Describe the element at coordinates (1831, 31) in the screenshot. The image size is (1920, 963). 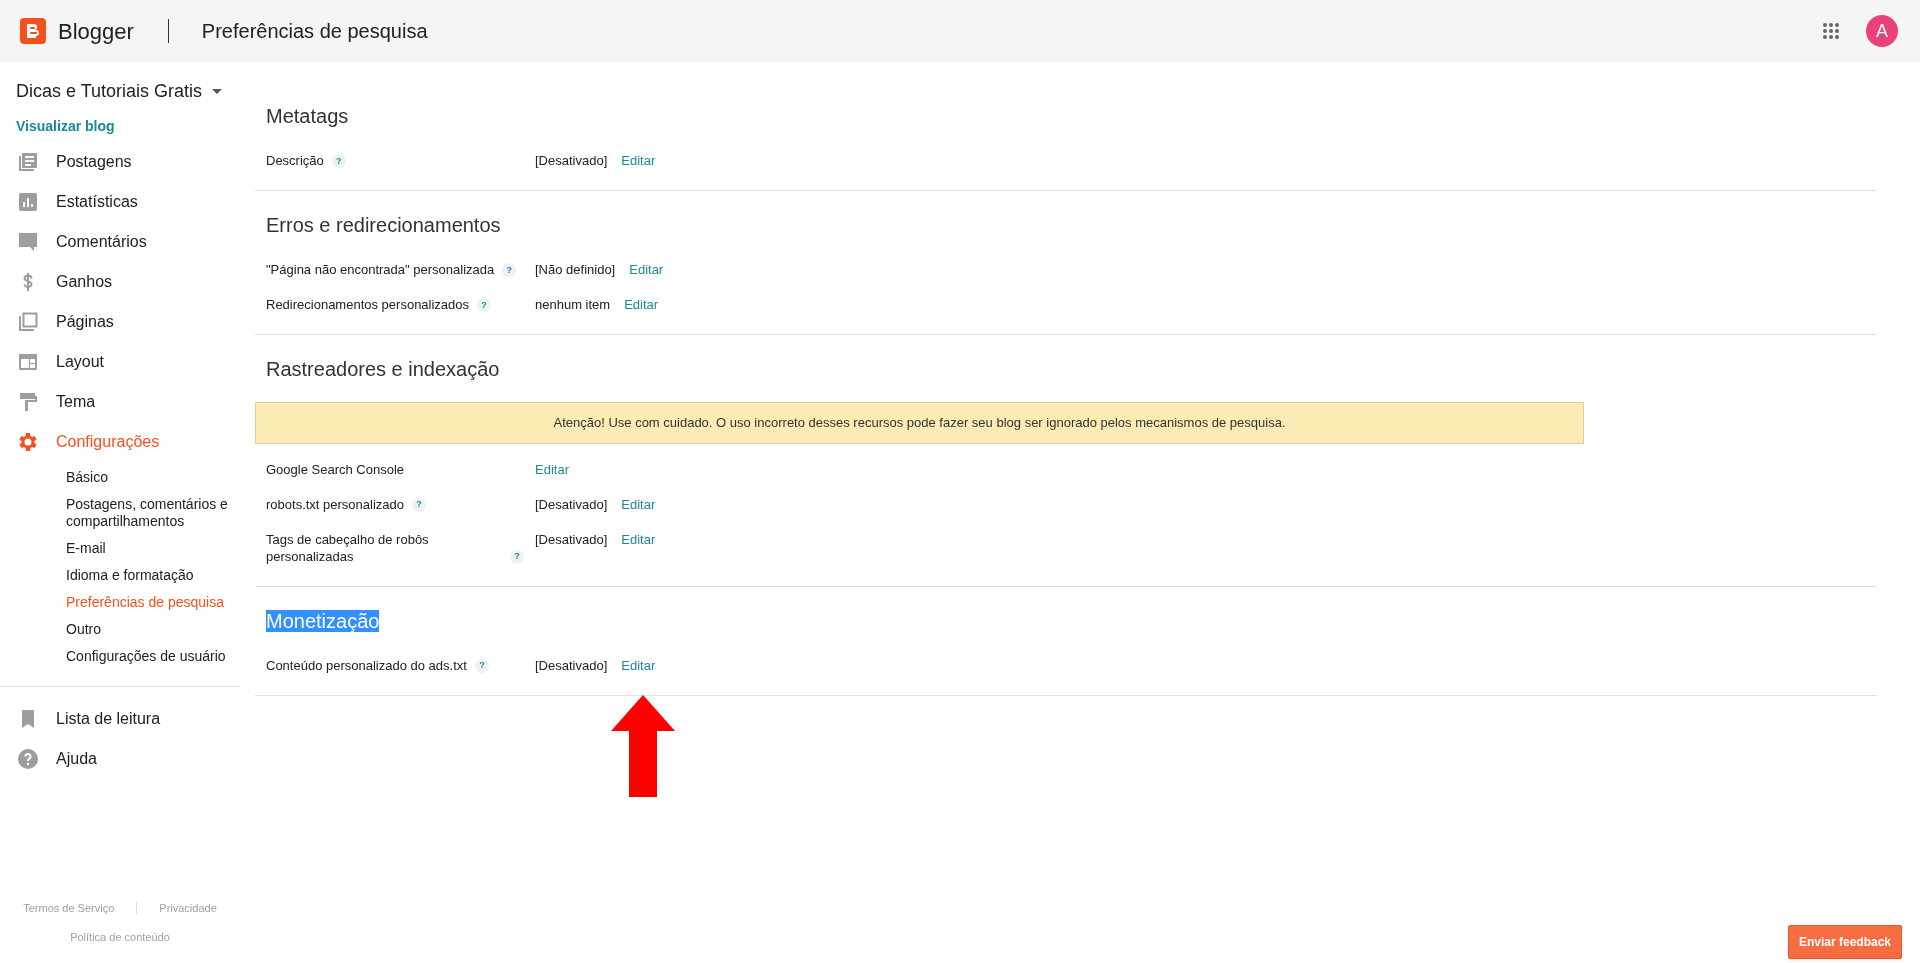
I see `apps-grid-icon` at that location.